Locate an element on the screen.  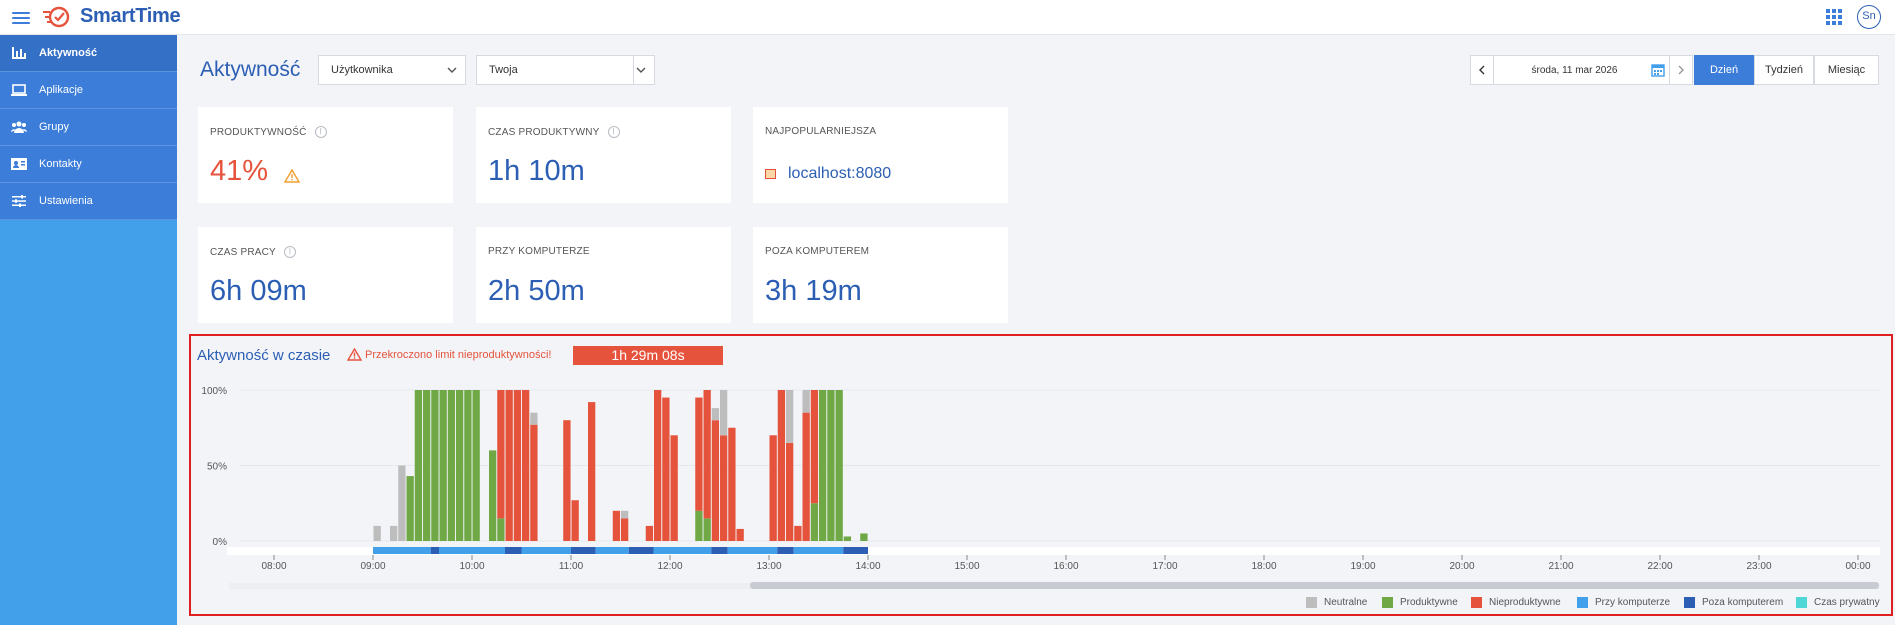
sidebar-item-aplikacje: Aplikacje is located at coordinates (88, 90).